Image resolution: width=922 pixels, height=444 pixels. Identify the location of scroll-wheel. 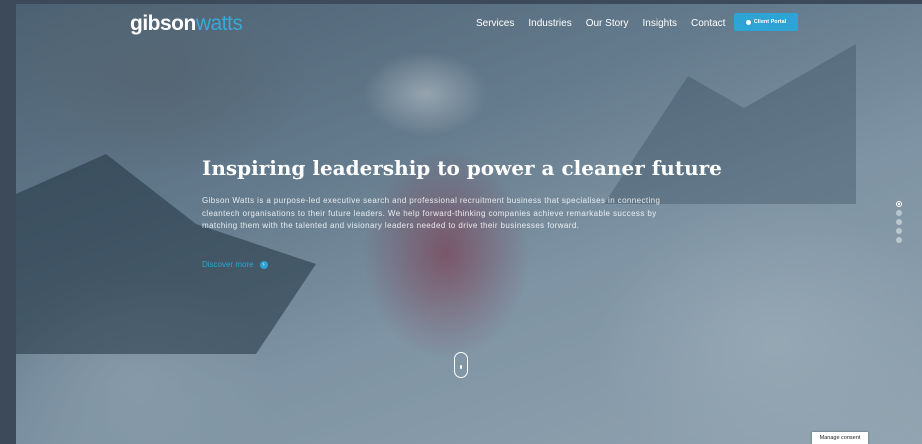
(460, 367).